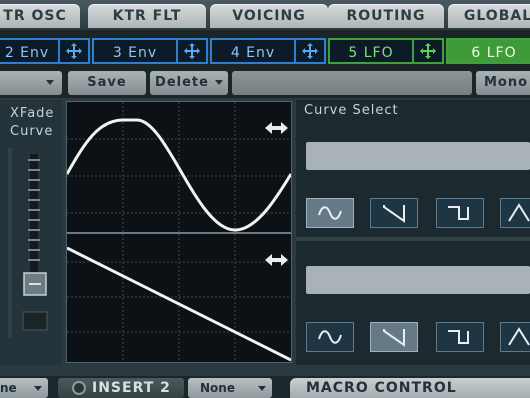 This screenshot has width=530, height=398. Describe the element at coordinates (182, 82) in the screenshot. I see `delete-label: Delete` at that location.